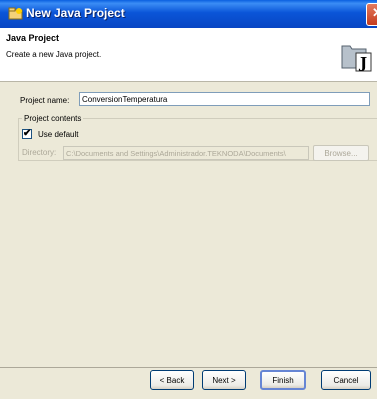 This screenshot has height=399, width=377. I want to click on java-folder-icon: J, so click(356, 58).